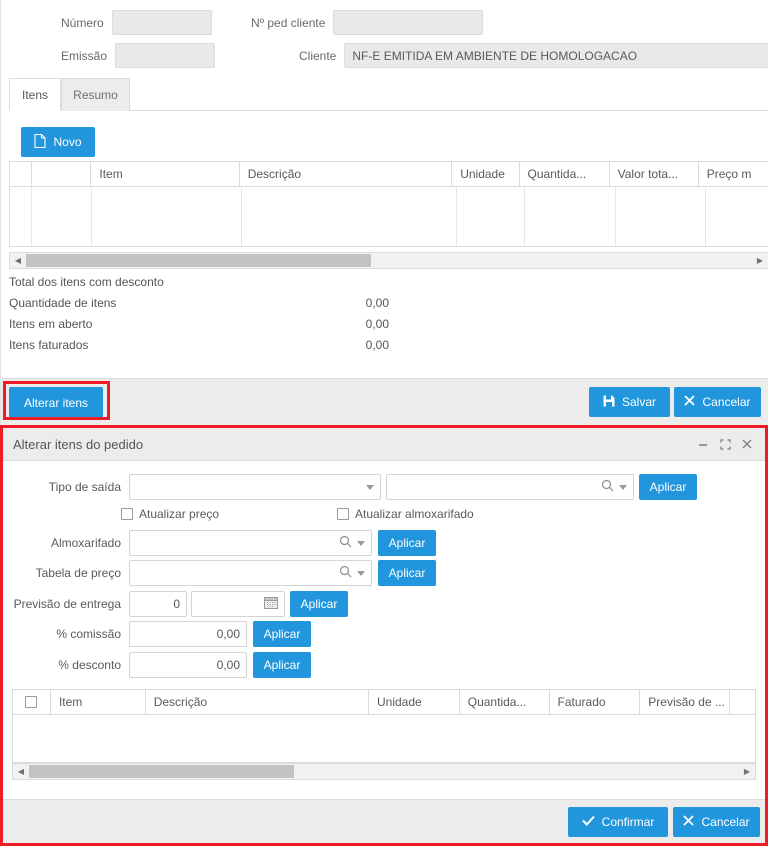  What do you see at coordinates (405, 514) in the screenshot?
I see `checkbox-atualizar-almoxarifado: Atualizar almoxarifado` at bounding box center [405, 514].